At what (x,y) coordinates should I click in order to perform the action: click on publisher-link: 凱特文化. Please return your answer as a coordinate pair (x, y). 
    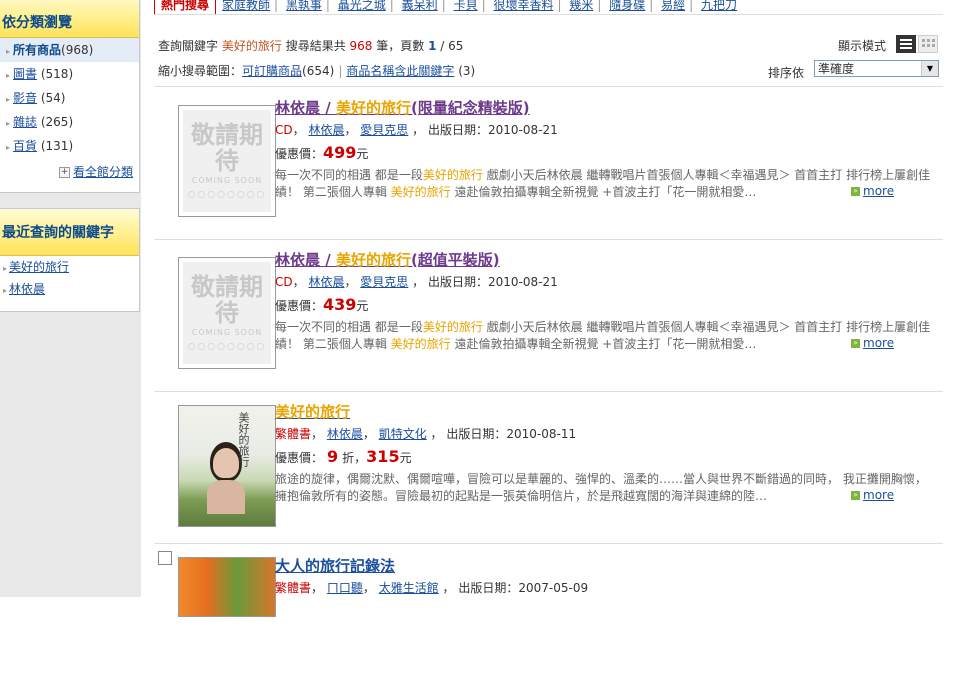
    Looking at the image, I should click on (403, 434).